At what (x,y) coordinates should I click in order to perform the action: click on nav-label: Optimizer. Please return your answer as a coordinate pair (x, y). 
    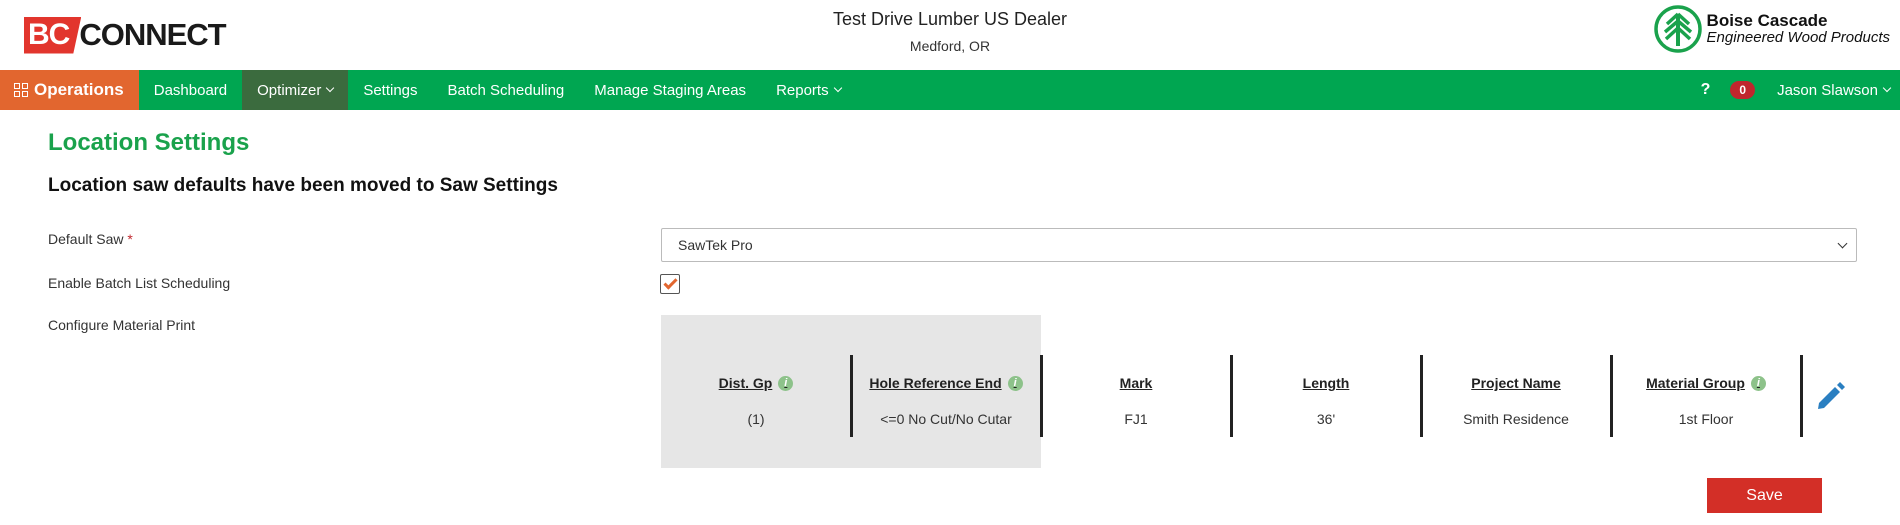
    Looking at the image, I should click on (289, 90).